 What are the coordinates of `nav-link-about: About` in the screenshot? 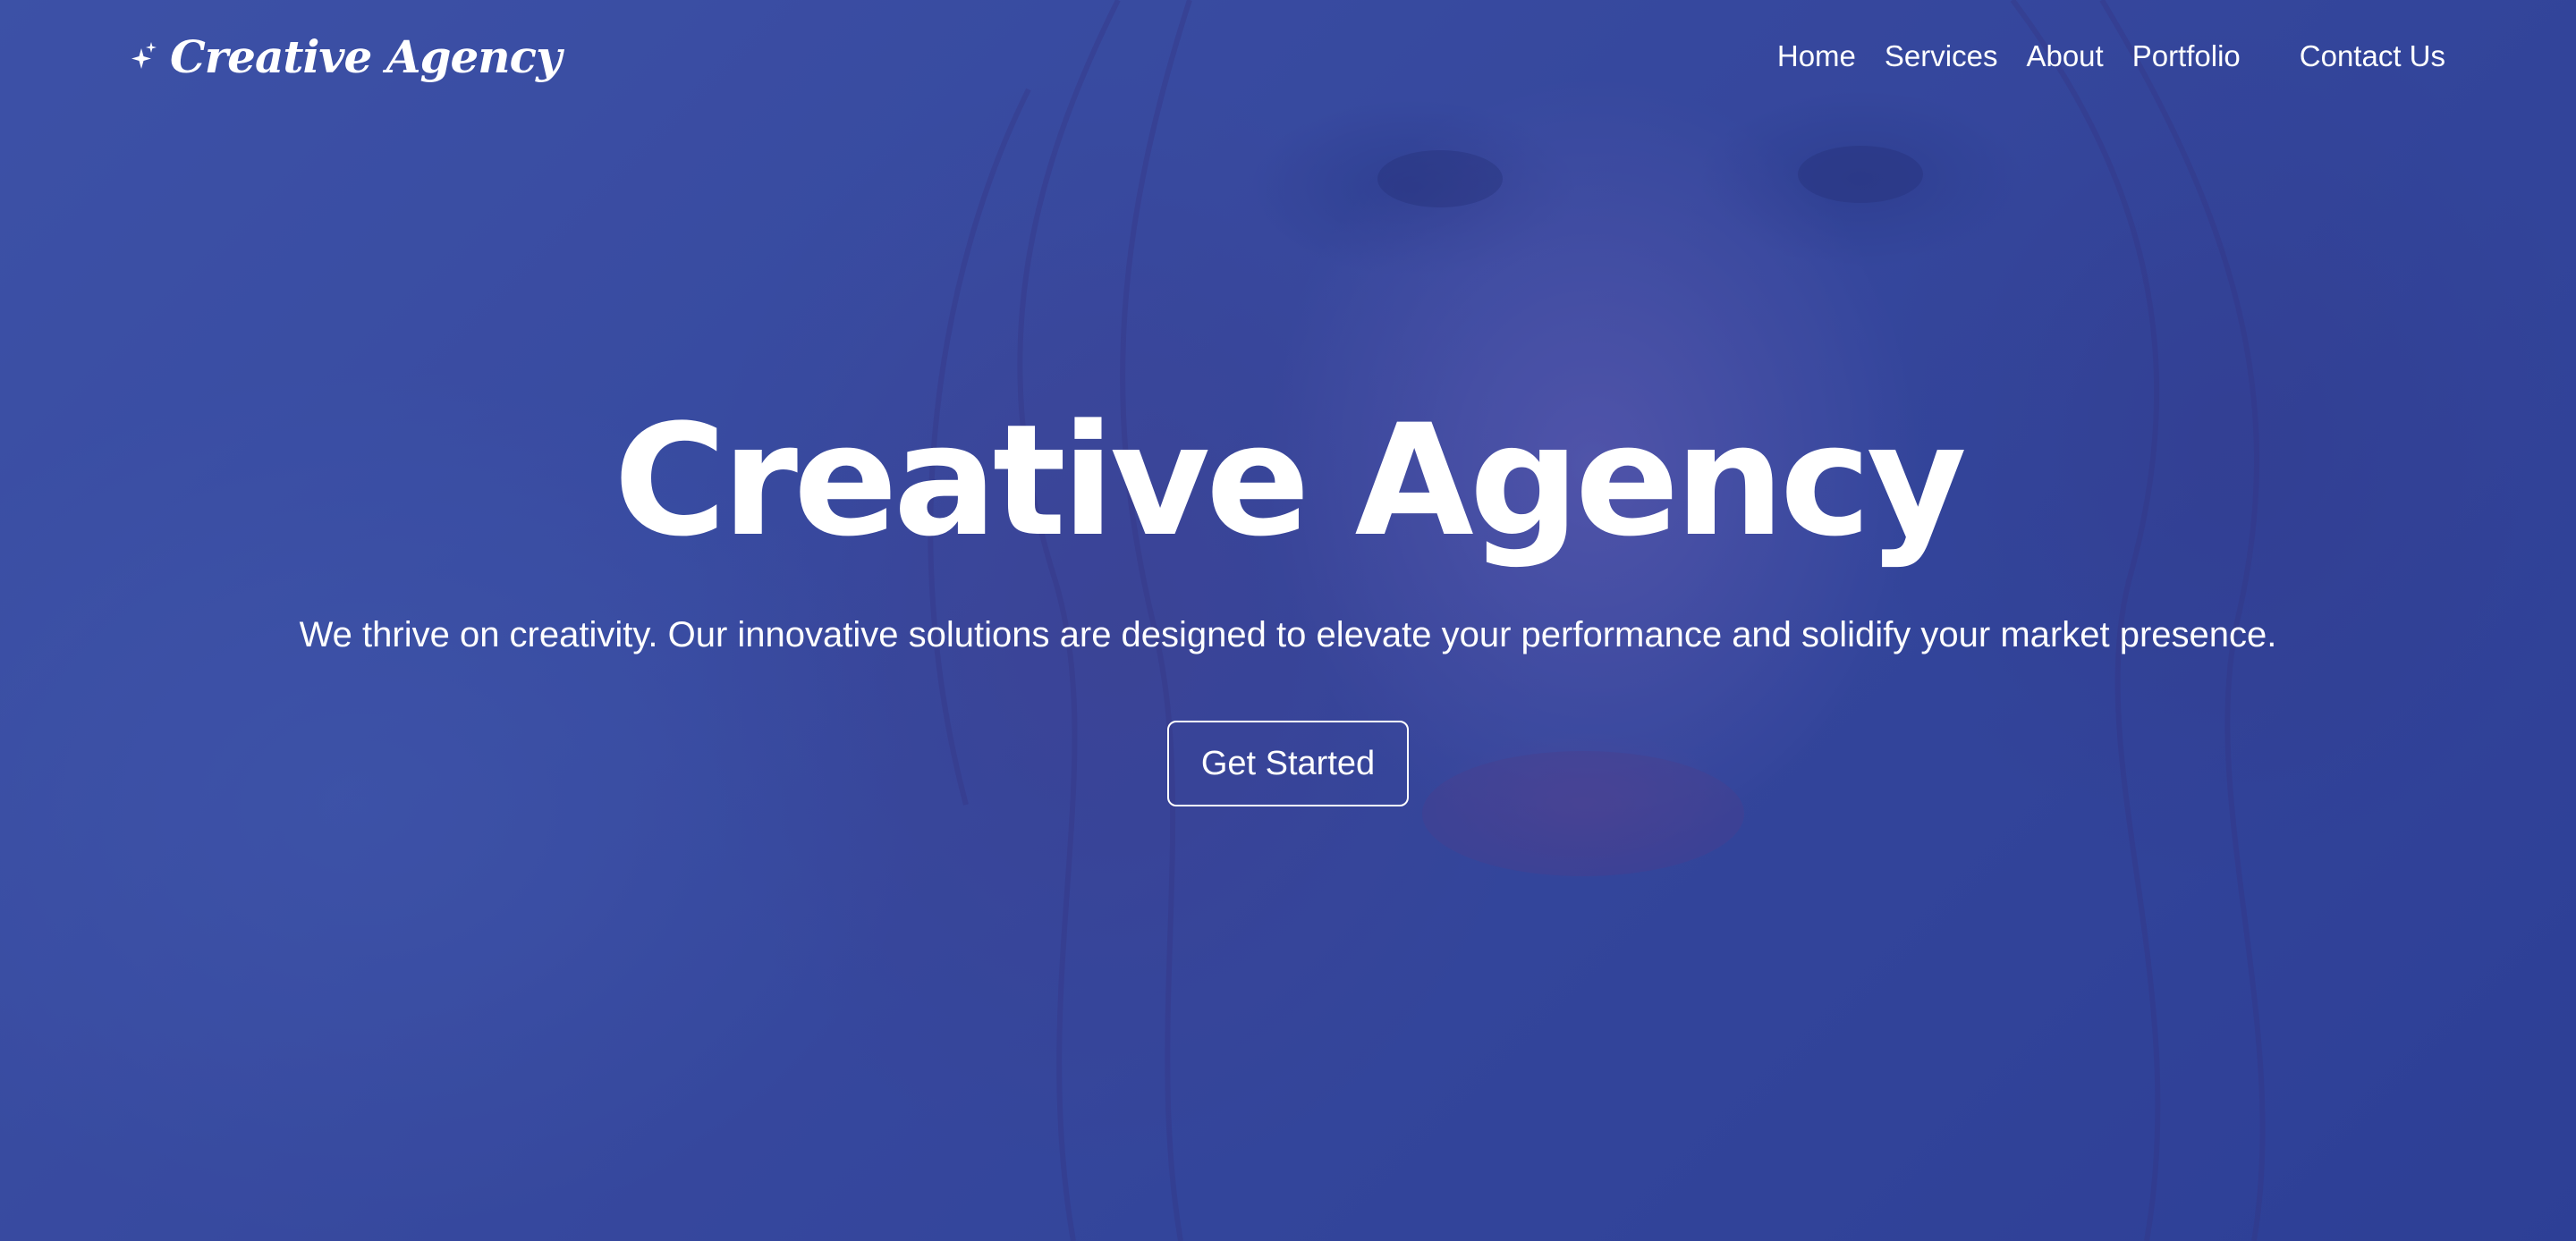 It's located at (2064, 56).